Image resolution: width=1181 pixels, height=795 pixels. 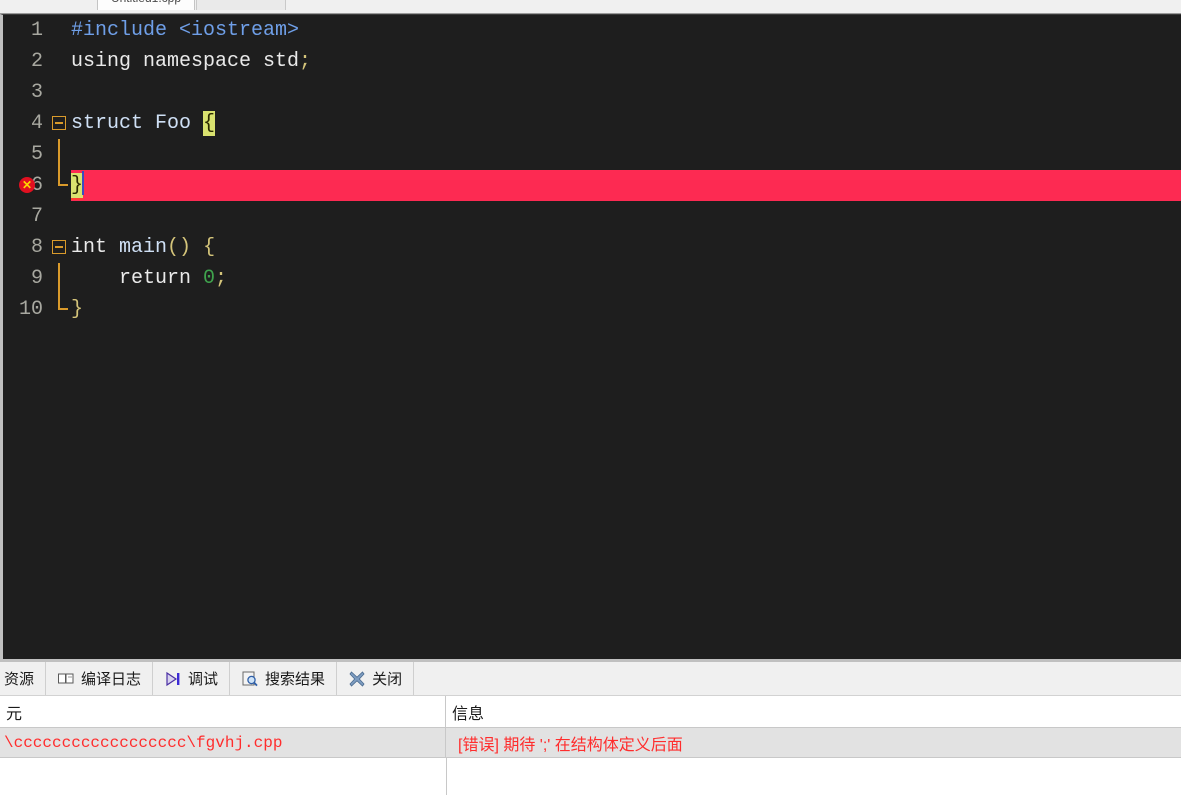 I want to click on close-x-icon, so click(x=357, y=678).